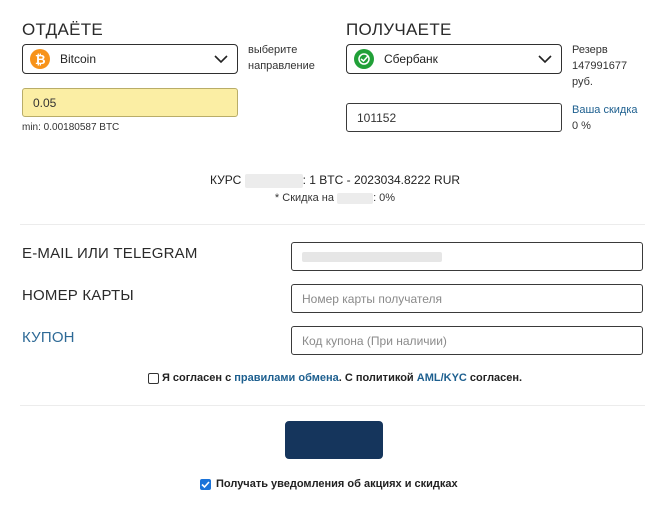 Image resolution: width=670 pixels, height=515 pixels. I want to click on reserve-unit: руб., so click(582, 82).